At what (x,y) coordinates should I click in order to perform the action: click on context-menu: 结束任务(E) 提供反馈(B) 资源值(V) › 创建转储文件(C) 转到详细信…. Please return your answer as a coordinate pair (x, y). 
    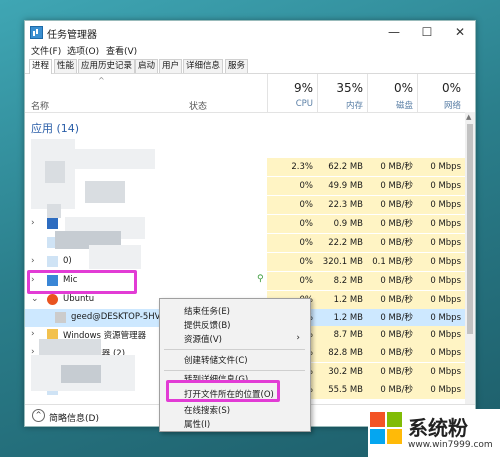
    Looking at the image, I should click on (235, 365).